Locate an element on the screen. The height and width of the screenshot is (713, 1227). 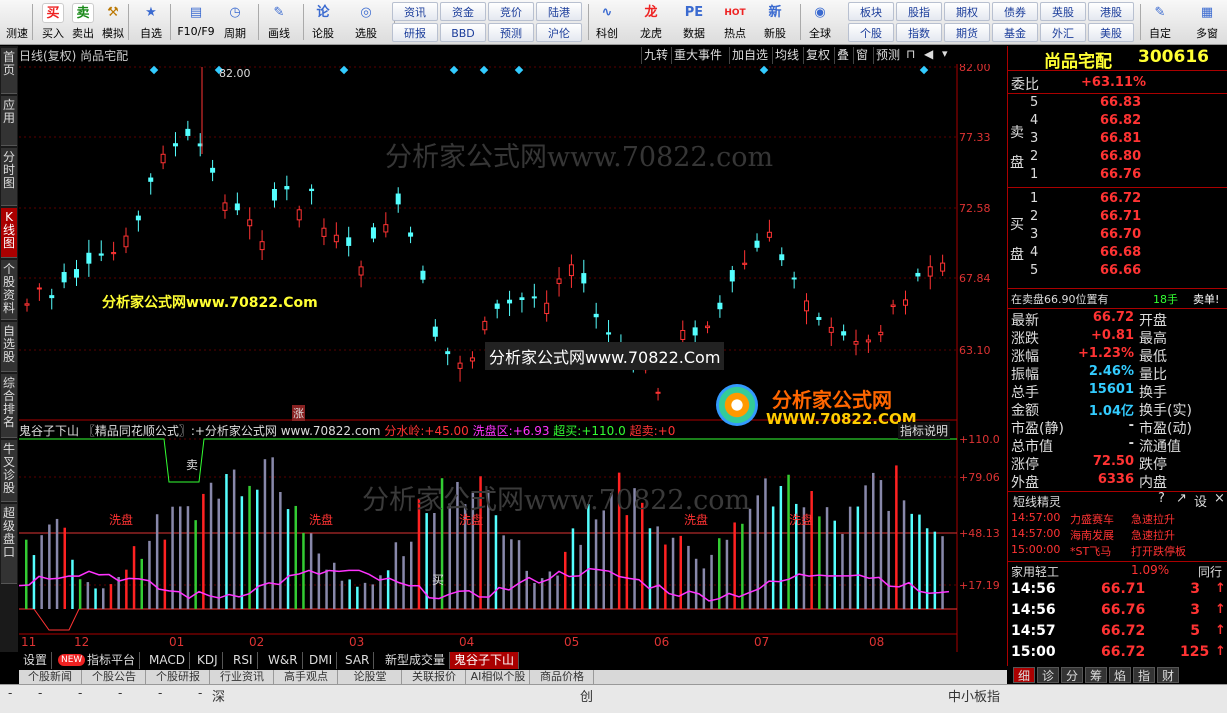
leftnav-应用: 应用 is located at coordinates (9, 121).